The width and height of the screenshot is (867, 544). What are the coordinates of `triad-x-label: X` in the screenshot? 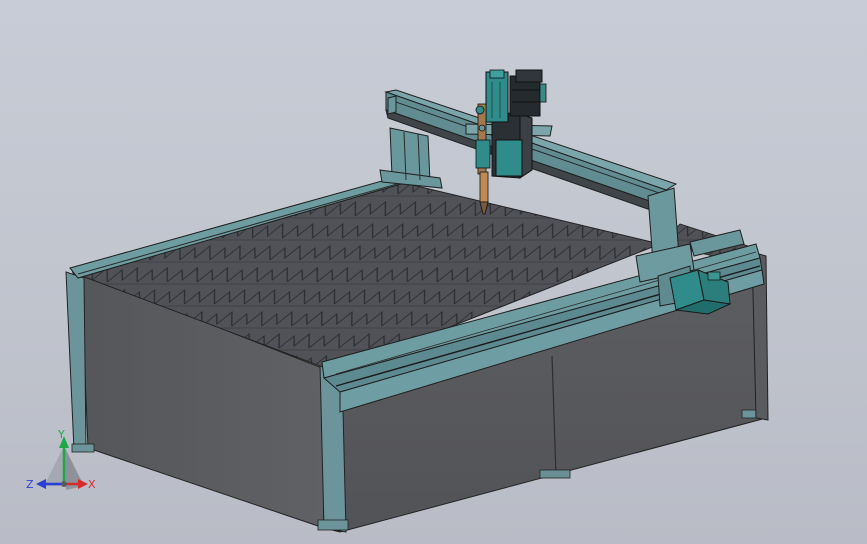 It's located at (92, 484).